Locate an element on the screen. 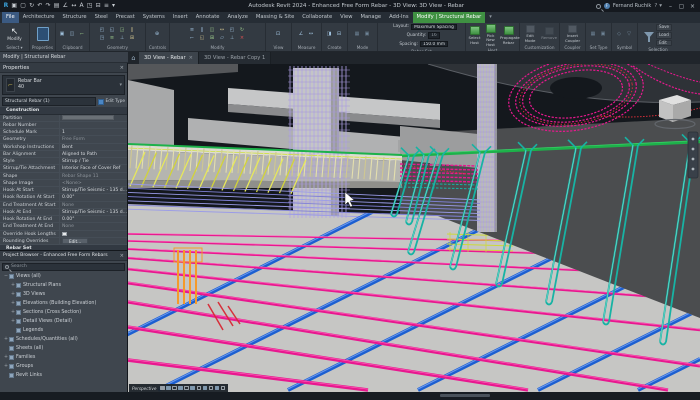 The image size is (700, 400). text-icon: A is located at coordinates (81, 6).